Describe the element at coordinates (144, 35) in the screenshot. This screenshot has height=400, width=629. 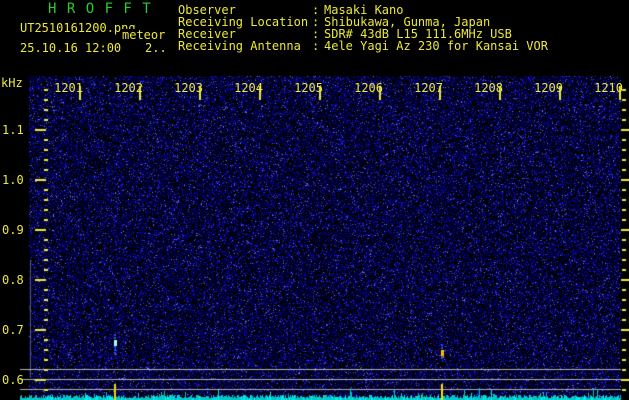
I see `station-label: meteor` at that location.